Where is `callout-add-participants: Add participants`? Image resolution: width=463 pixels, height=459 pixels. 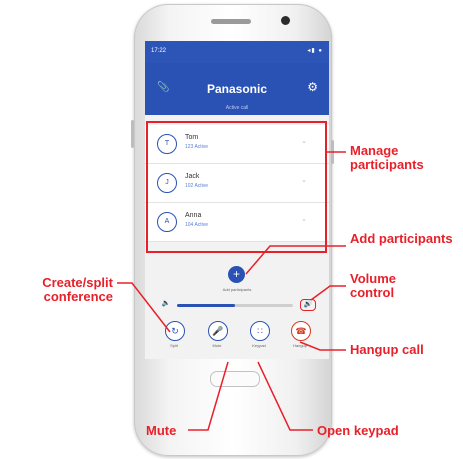 callout-add-participants: Add participants is located at coordinates (401, 238).